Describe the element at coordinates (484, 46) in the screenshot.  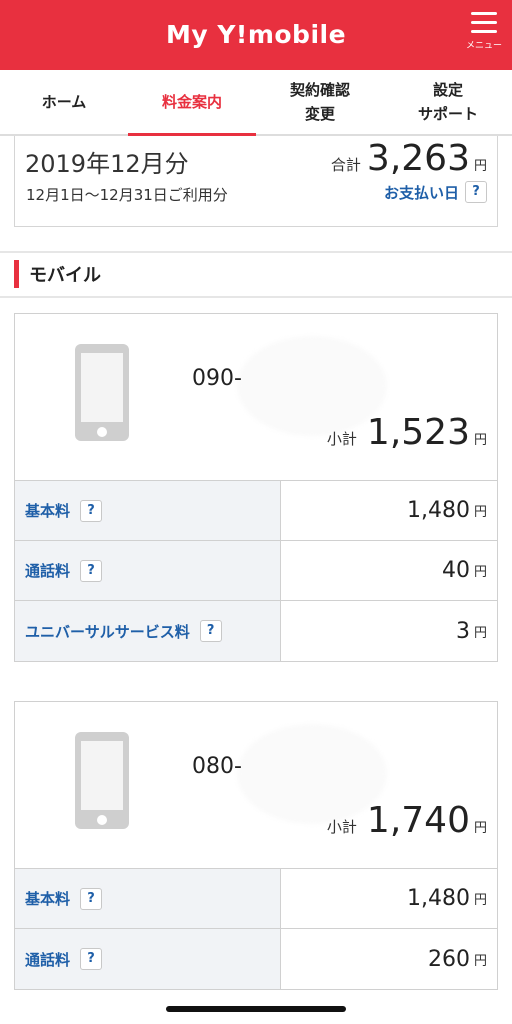
I see `menu-label: メニュー` at that location.